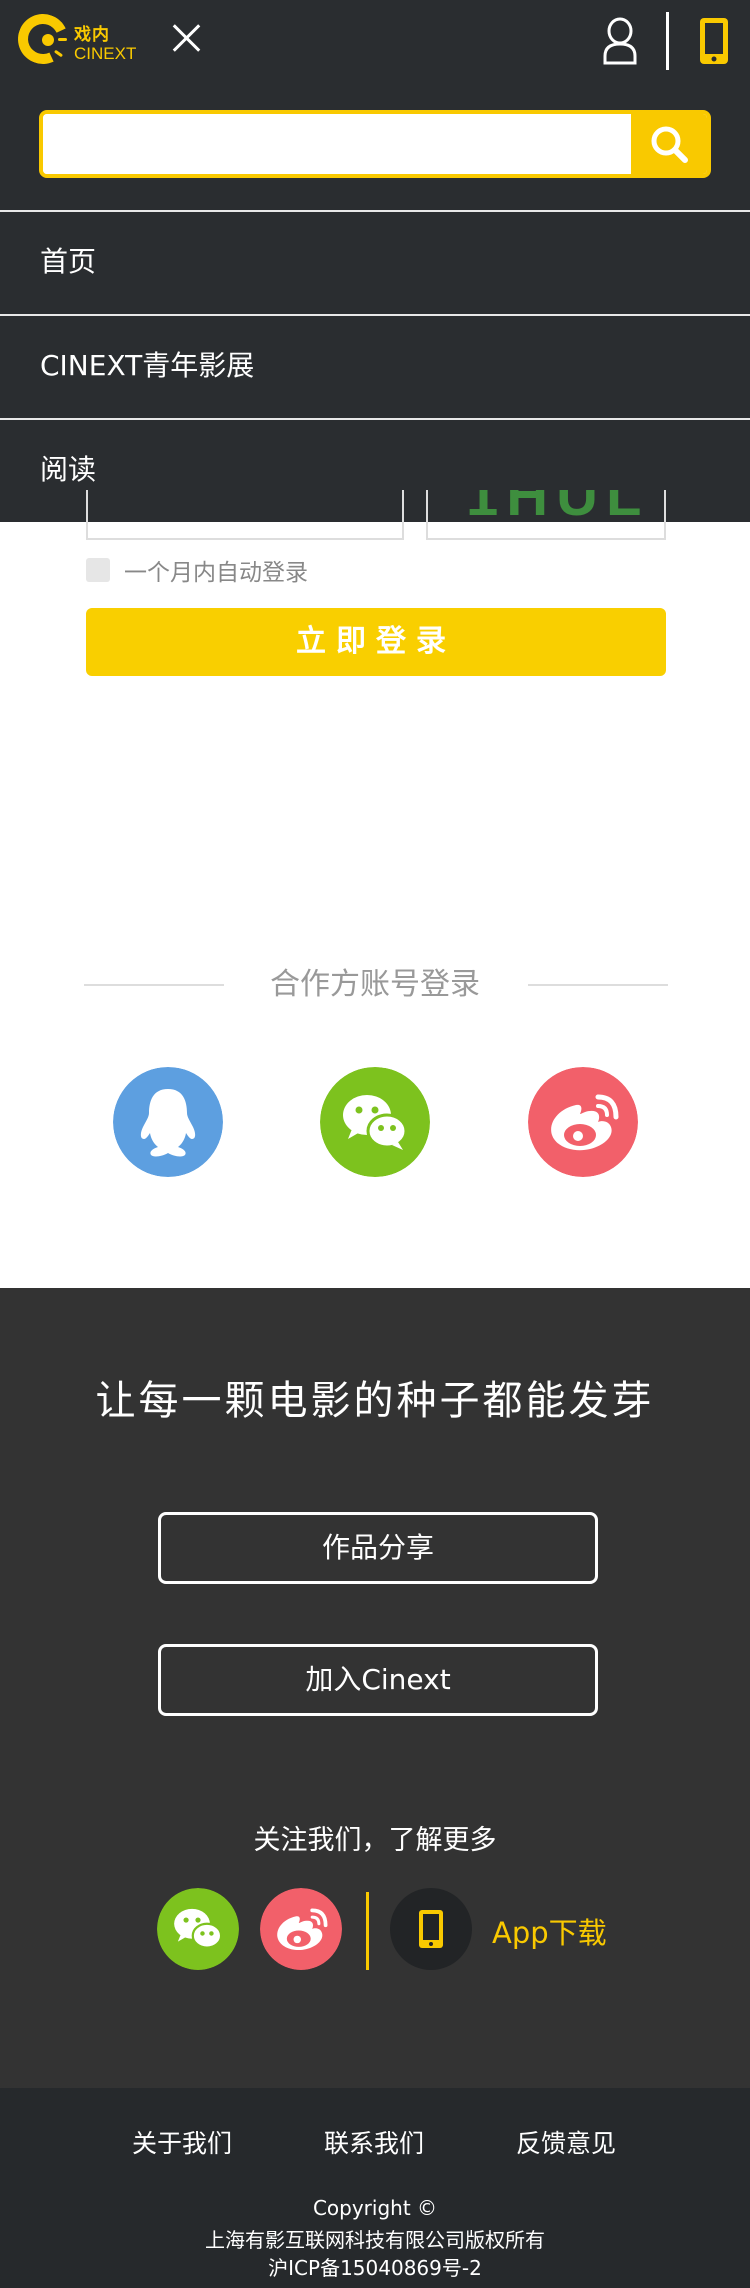 The height and width of the screenshot is (2288, 750). What do you see at coordinates (338, 144) in the screenshot?
I see `search-input` at bounding box center [338, 144].